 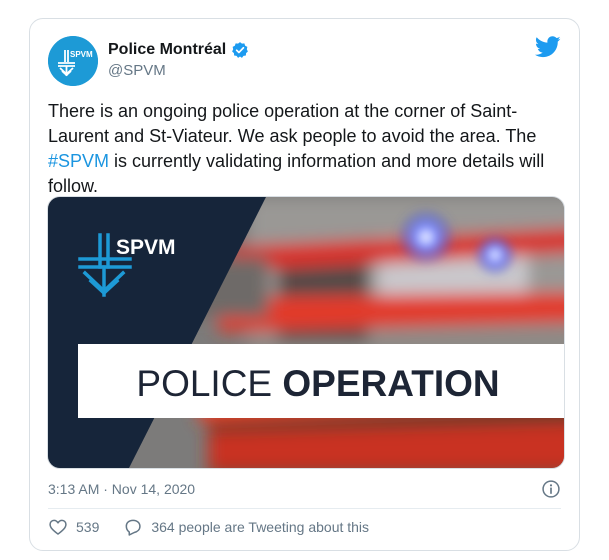 What do you see at coordinates (137, 70) in the screenshot?
I see `user-handle: @SPVM` at bounding box center [137, 70].